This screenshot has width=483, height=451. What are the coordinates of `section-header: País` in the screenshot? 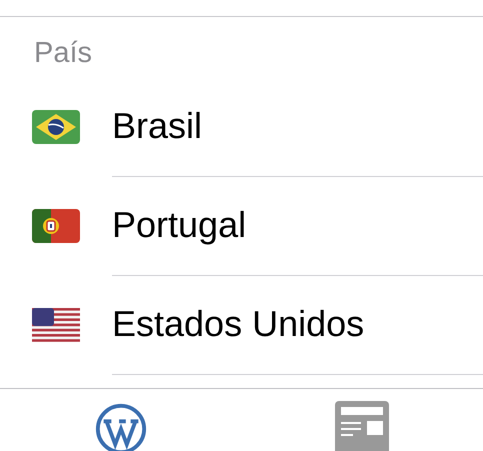 It's located at (63, 53).